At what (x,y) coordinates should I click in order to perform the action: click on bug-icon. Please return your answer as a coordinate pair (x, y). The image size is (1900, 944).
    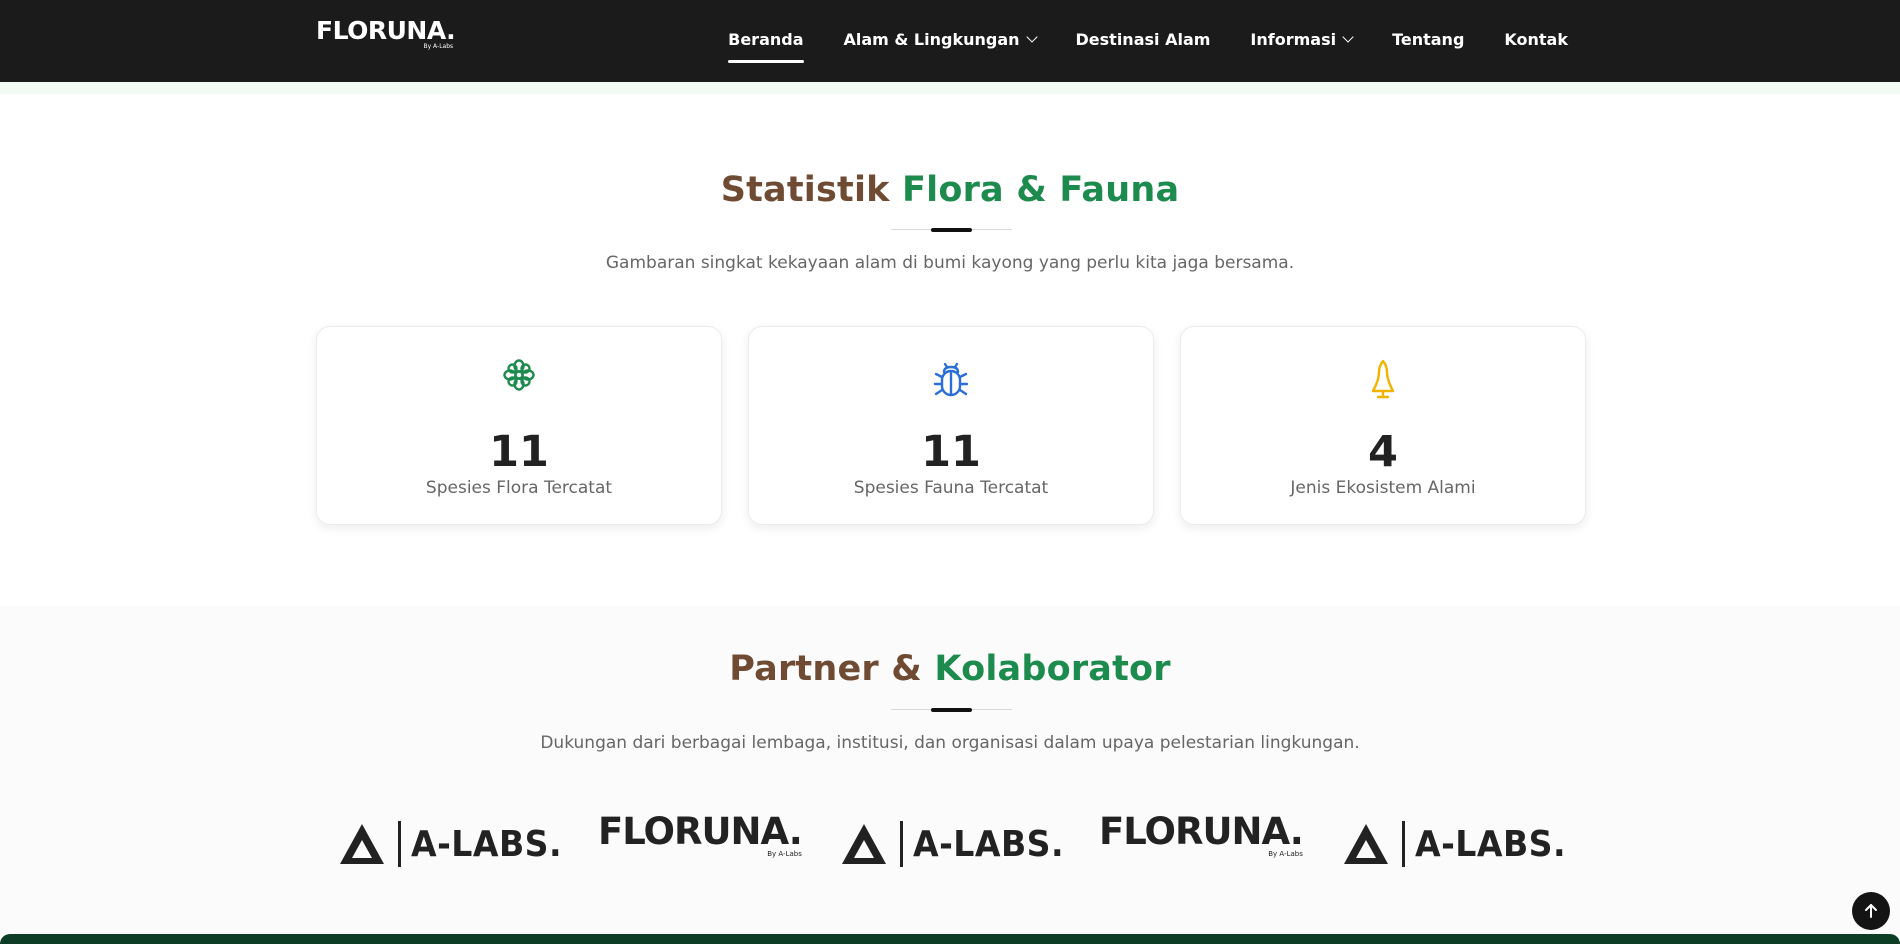
    Looking at the image, I should click on (951, 379).